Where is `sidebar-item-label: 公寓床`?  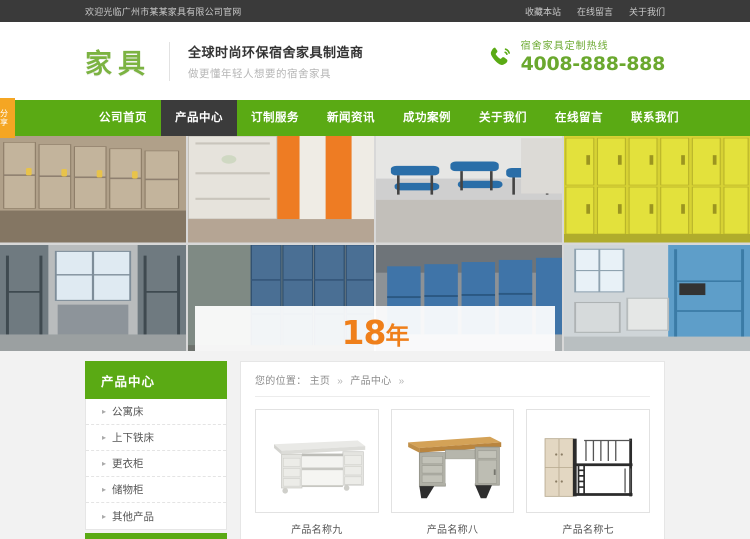 sidebar-item-label: 公寓床 is located at coordinates (128, 412).